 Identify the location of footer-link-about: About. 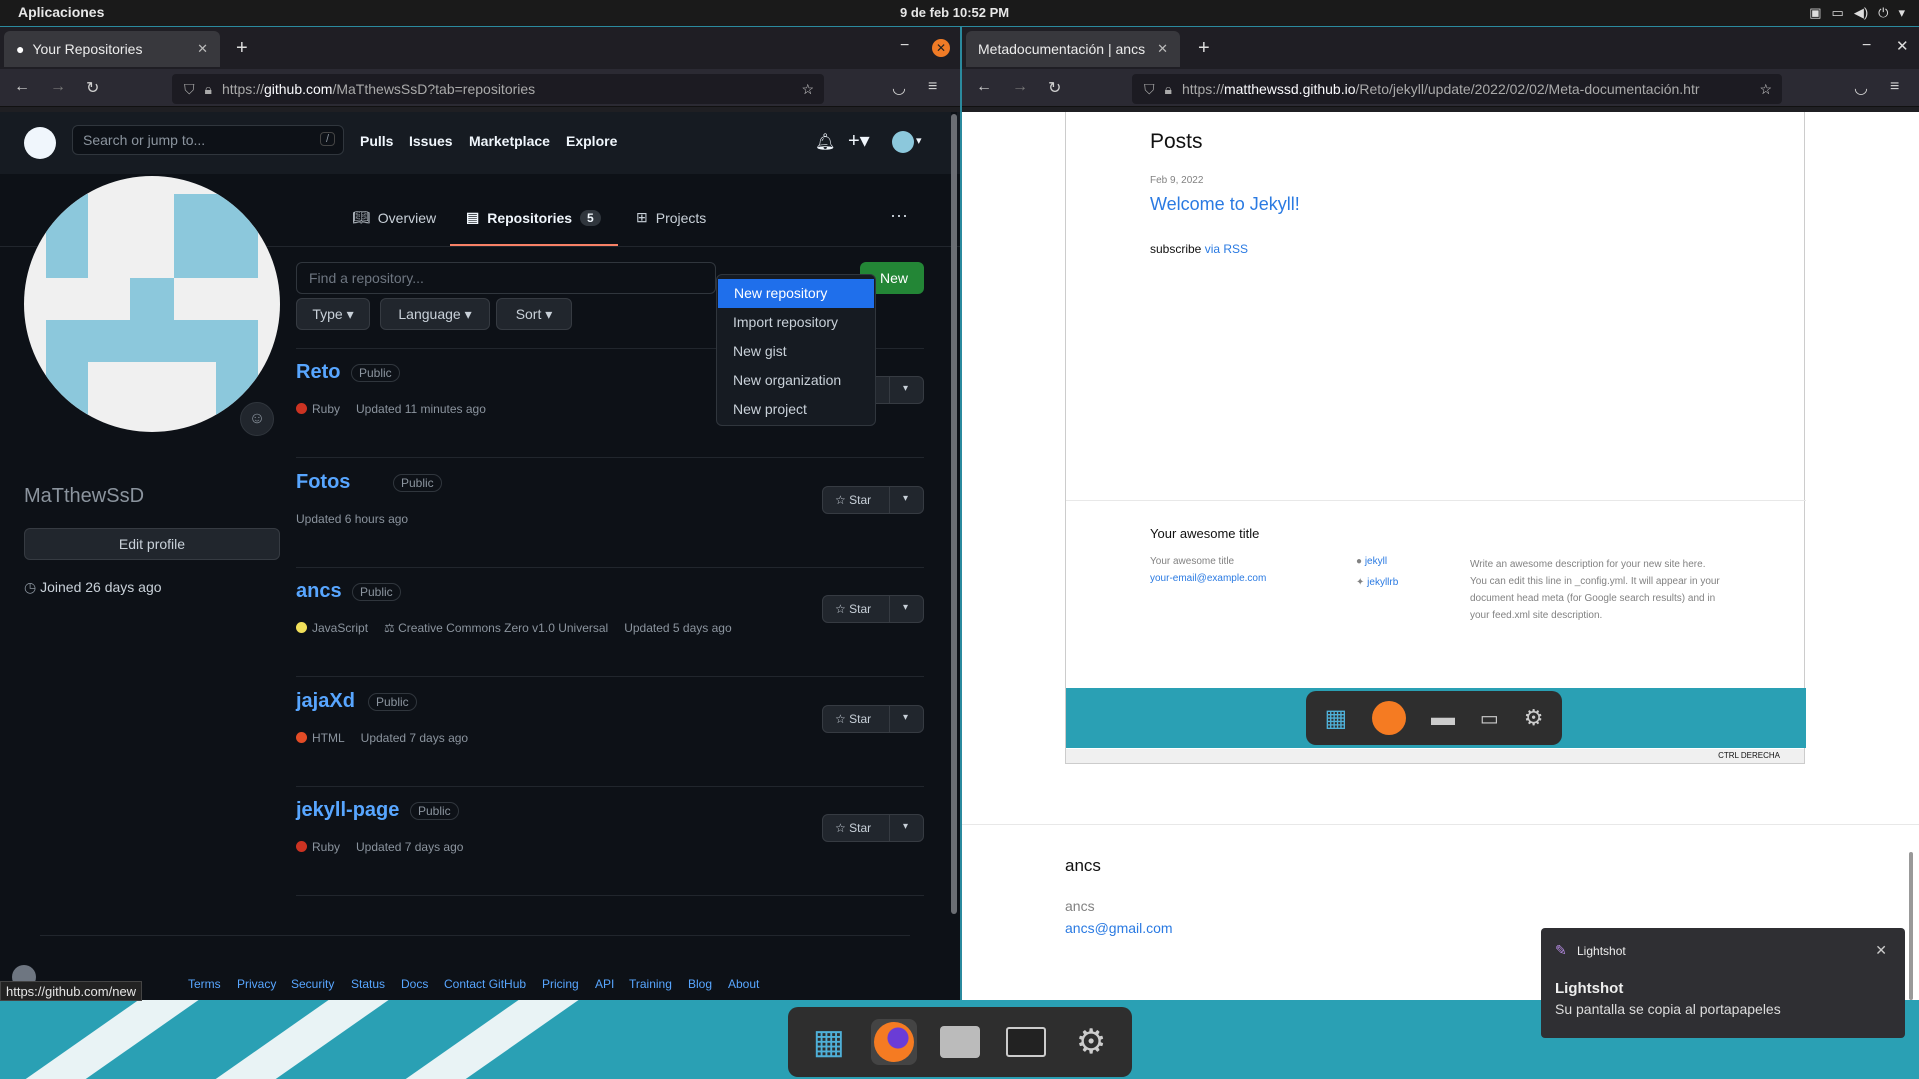
(743, 984).